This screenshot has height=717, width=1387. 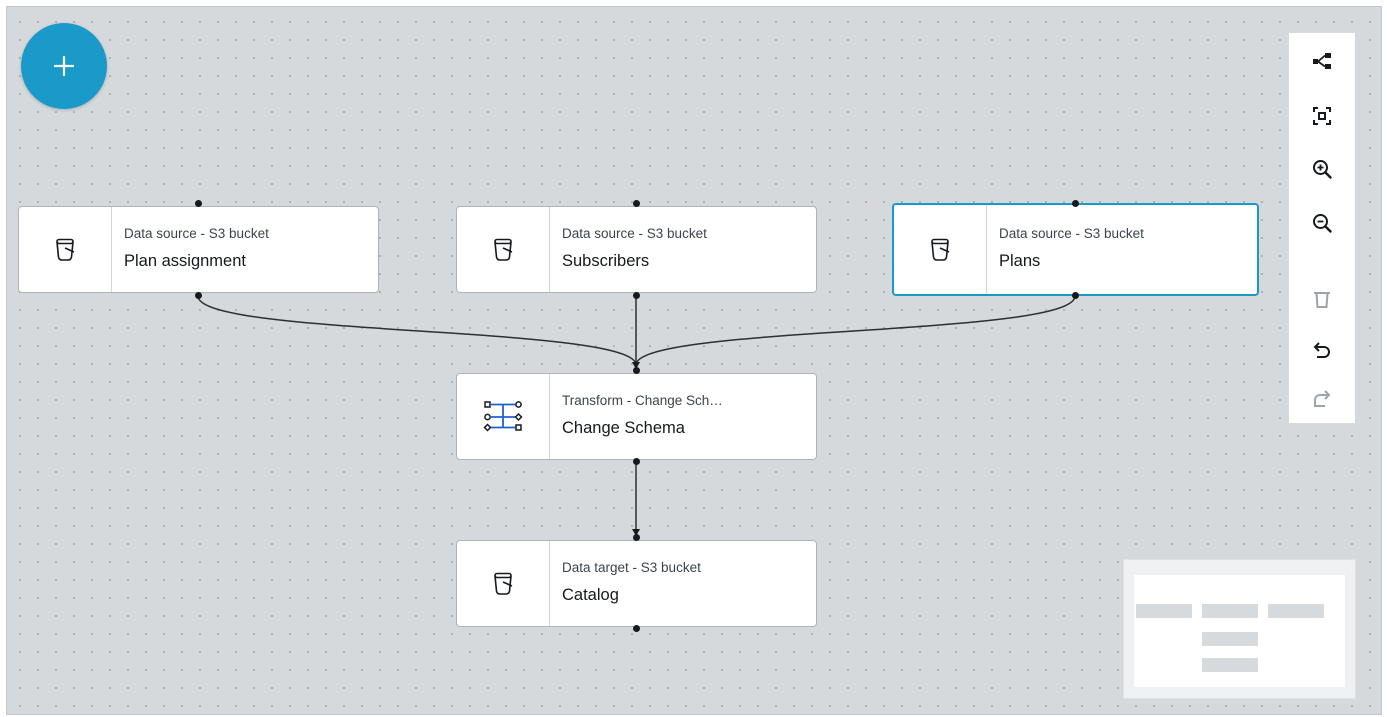 I want to click on zoom-in-icon, so click(x=1322, y=169).